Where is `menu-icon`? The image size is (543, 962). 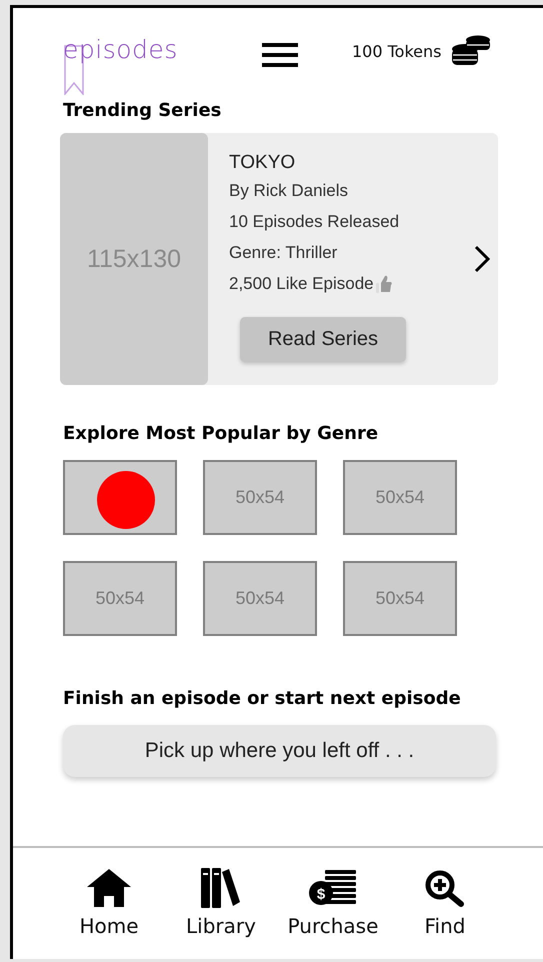
menu-icon is located at coordinates (280, 55).